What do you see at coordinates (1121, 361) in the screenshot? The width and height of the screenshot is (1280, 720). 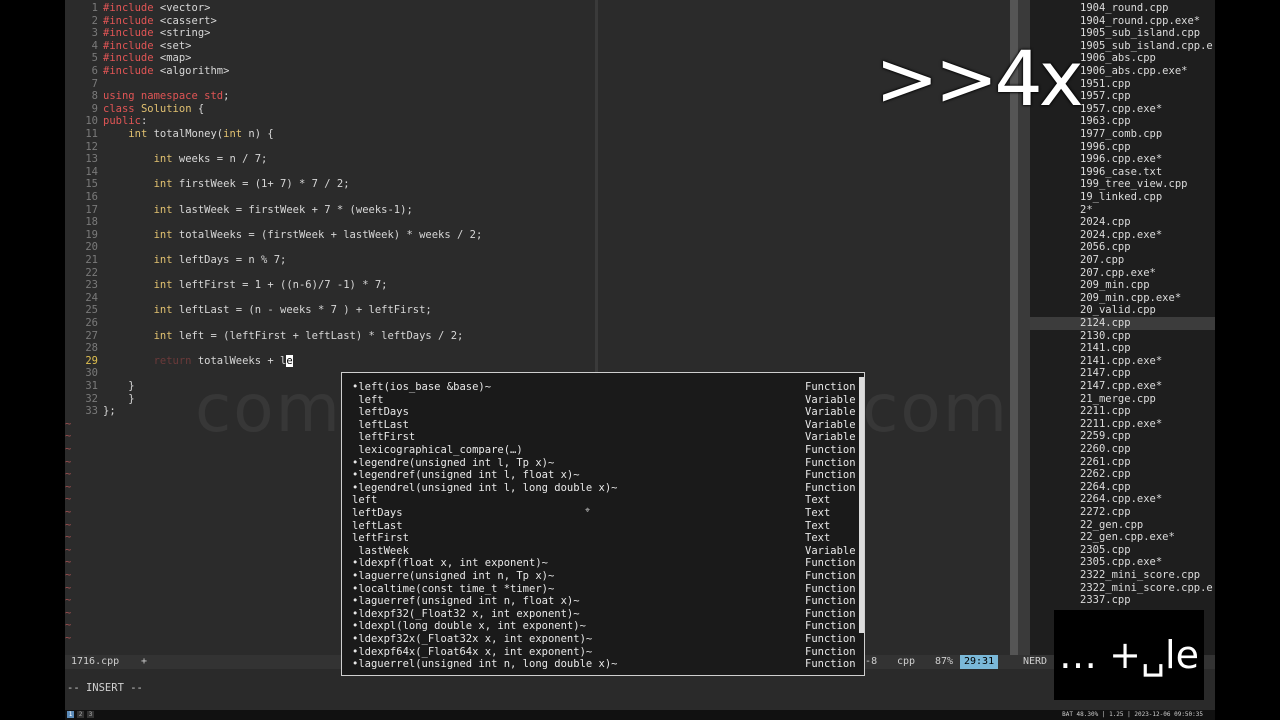 I see `file-tree-item: 2141.cpp.exe*` at bounding box center [1121, 361].